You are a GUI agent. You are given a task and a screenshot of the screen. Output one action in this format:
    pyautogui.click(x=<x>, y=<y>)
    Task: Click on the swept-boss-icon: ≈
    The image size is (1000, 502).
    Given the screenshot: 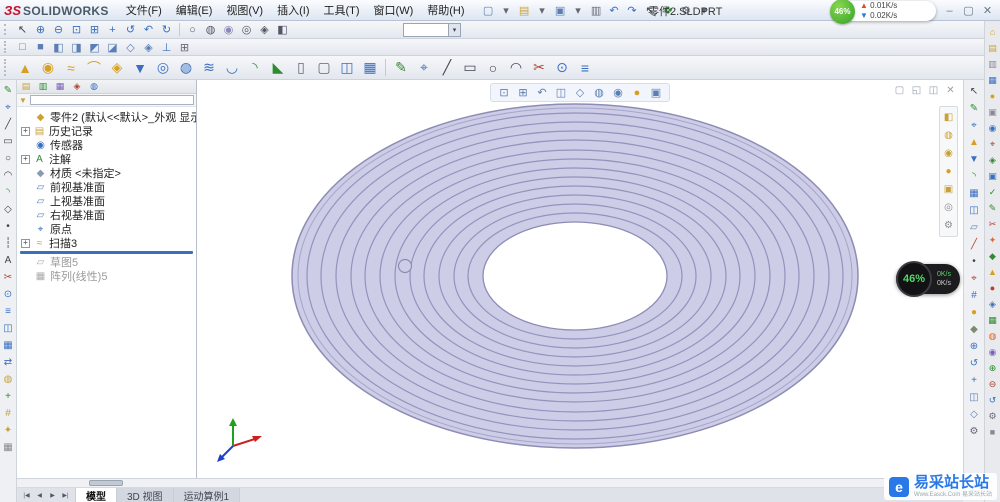 What is the action you would take?
    pyautogui.click(x=71, y=67)
    